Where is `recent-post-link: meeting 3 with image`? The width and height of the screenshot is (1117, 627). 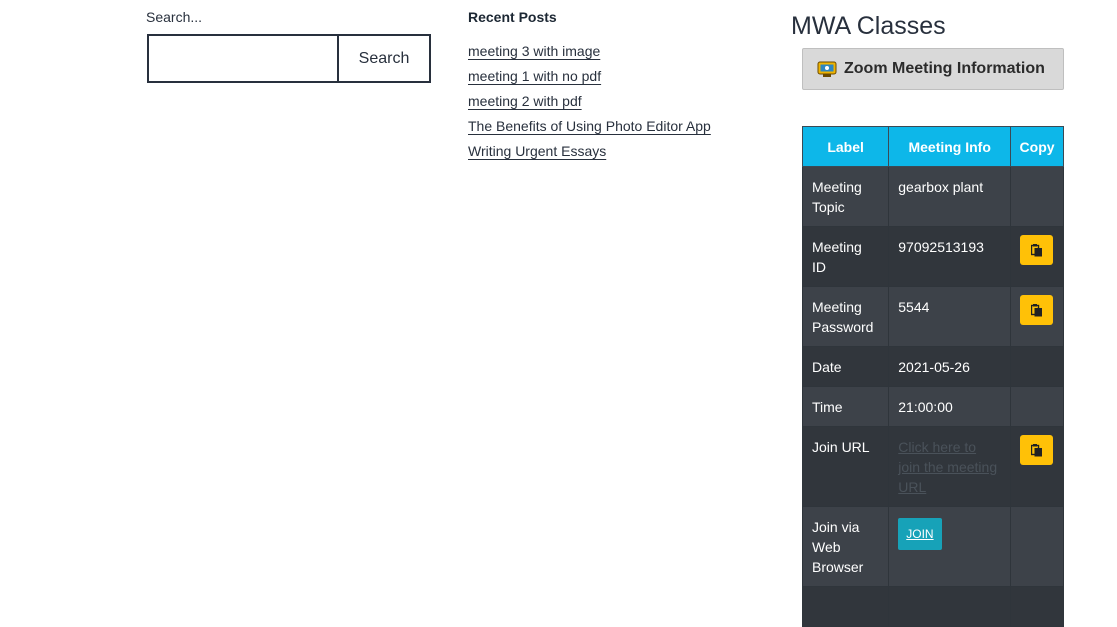
recent-post-link: meeting 3 with image is located at coordinates (534, 51).